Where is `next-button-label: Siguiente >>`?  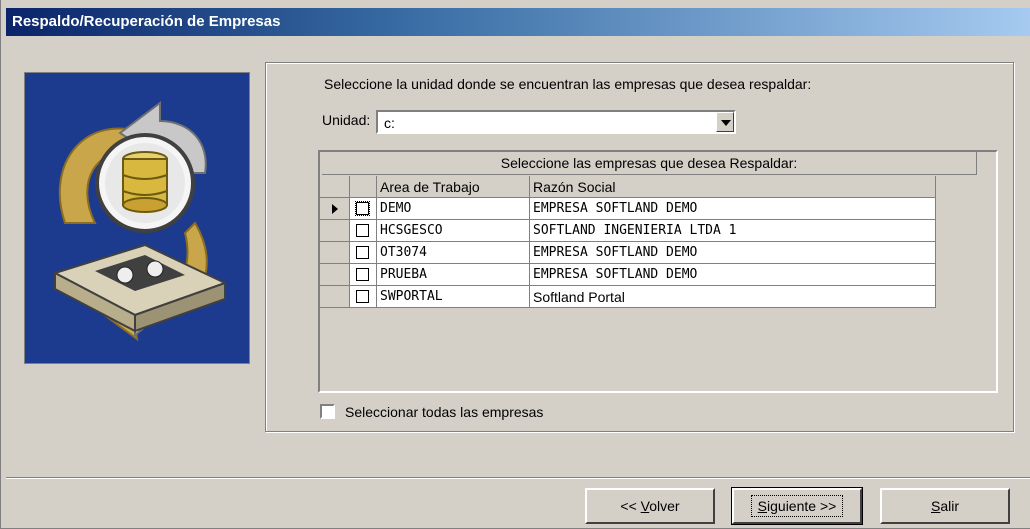 next-button-label: Siguiente >> is located at coordinates (797, 506).